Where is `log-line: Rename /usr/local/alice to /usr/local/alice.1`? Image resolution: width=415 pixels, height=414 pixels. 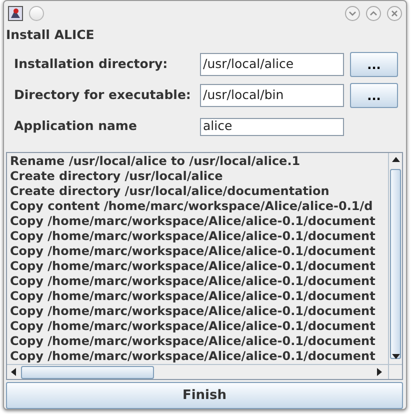 log-line: Rename /usr/local/alice to /usr/local/alice.1 is located at coordinates (156, 162).